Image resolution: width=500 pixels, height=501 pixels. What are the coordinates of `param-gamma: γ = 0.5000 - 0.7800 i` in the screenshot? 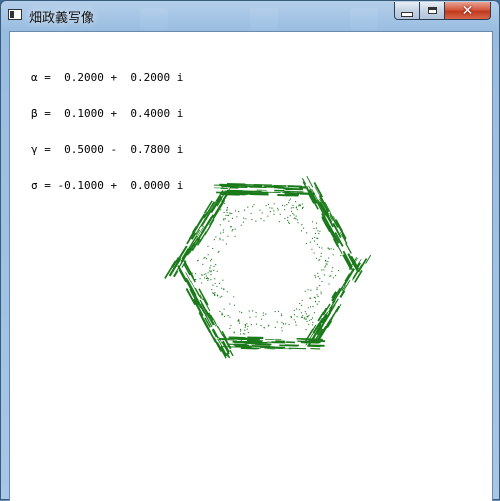 It's located at (107, 150).